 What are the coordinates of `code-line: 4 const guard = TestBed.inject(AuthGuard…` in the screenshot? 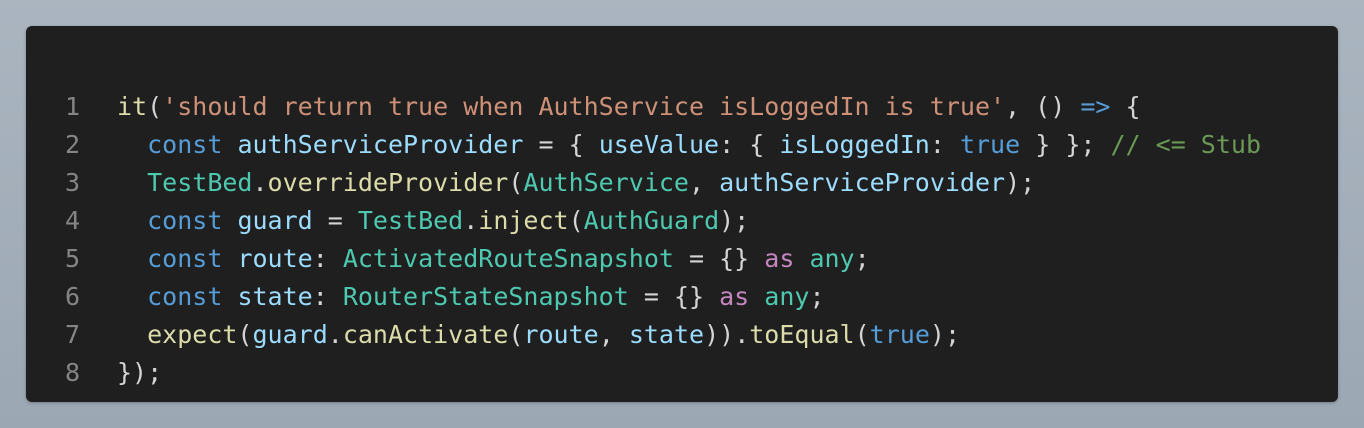 It's located at (682, 221).